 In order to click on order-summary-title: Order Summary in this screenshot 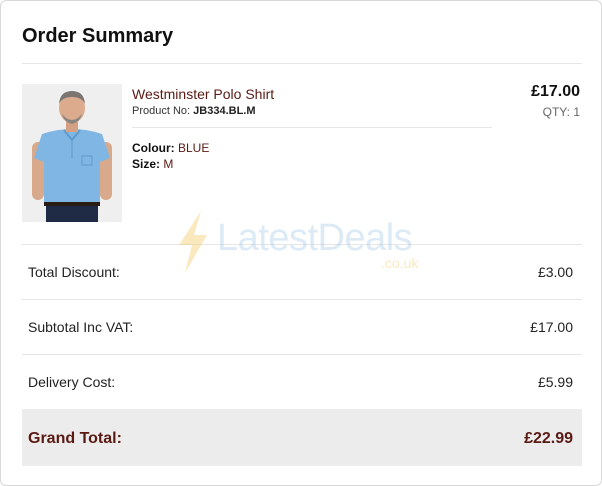, I will do `click(98, 36)`.